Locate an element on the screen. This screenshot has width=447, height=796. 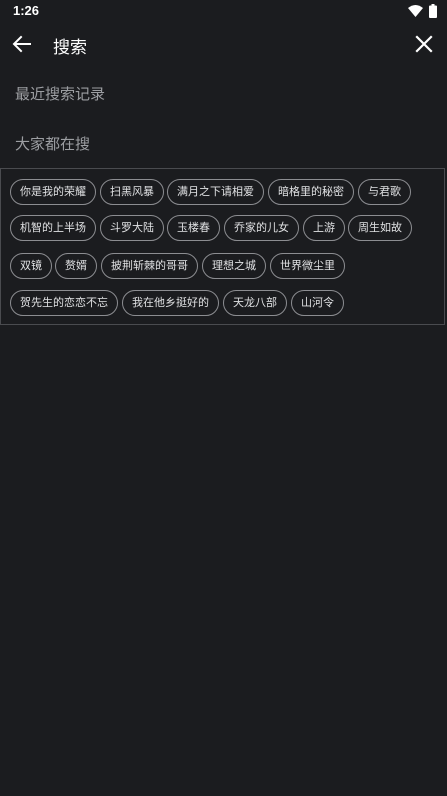
status-icons is located at coordinates (422, 11).